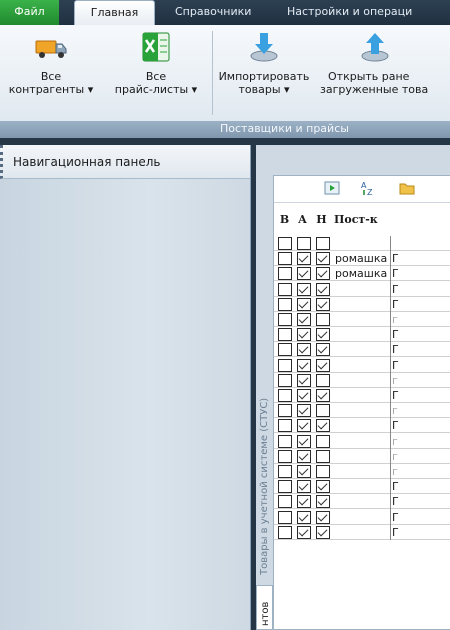 The height and width of the screenshot is (630, 450). I want to click on tab-home: Главная, so click(114, 12).